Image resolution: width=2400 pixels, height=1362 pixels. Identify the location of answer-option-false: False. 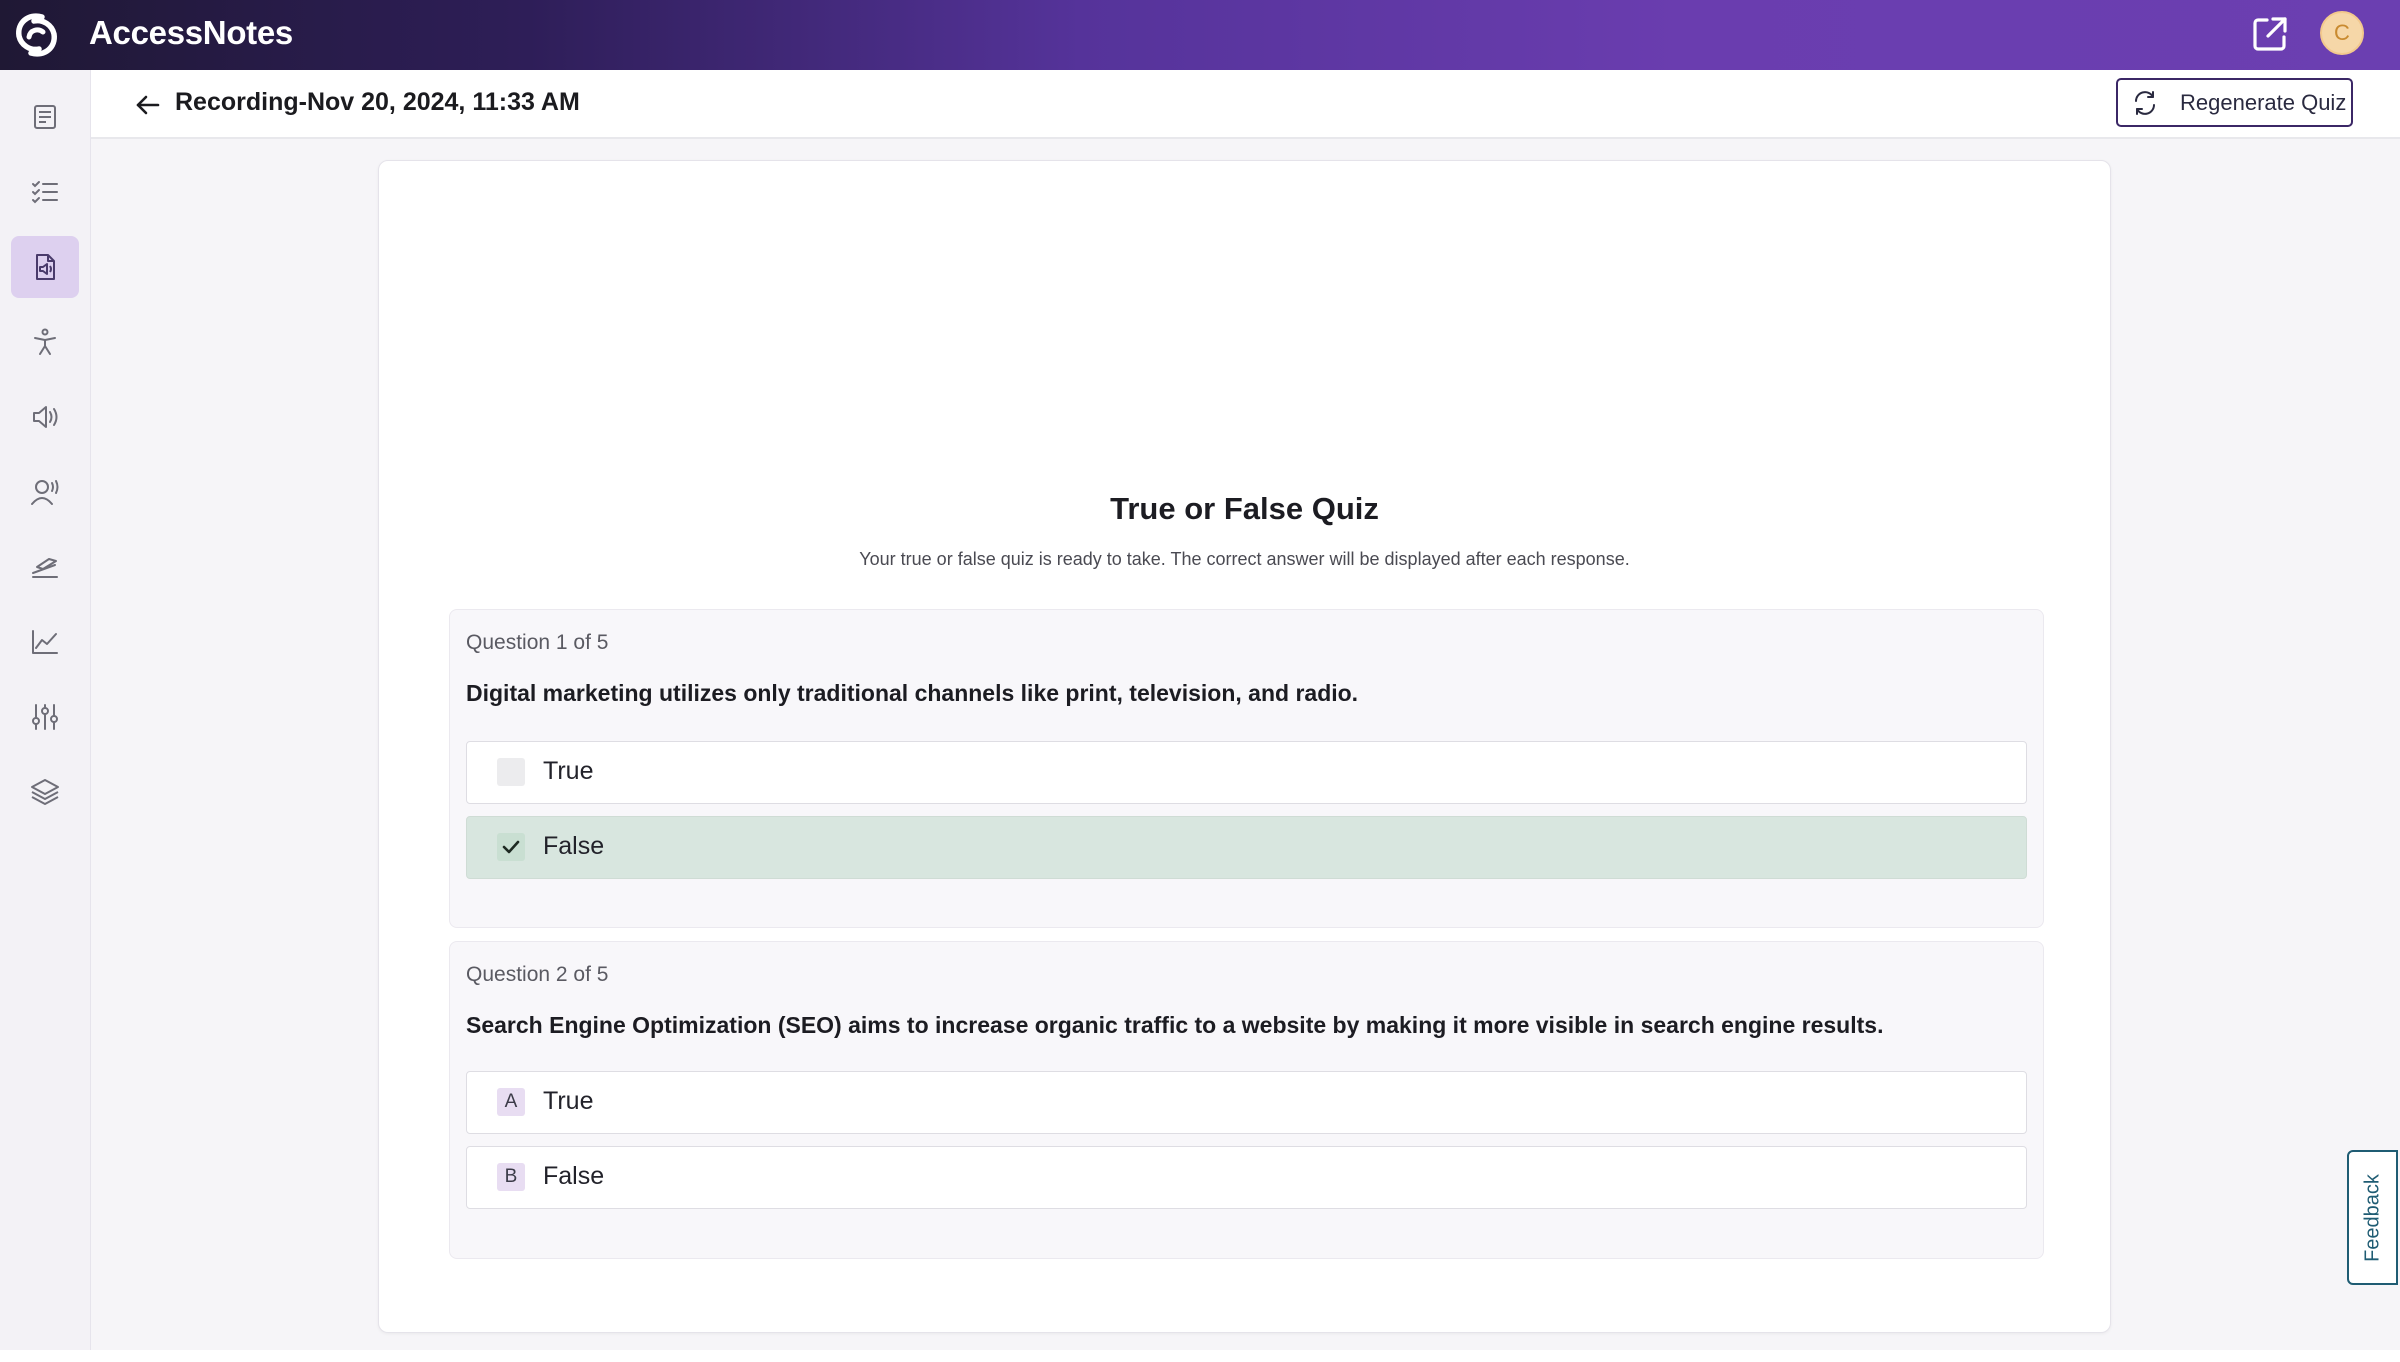
(1246, 847).